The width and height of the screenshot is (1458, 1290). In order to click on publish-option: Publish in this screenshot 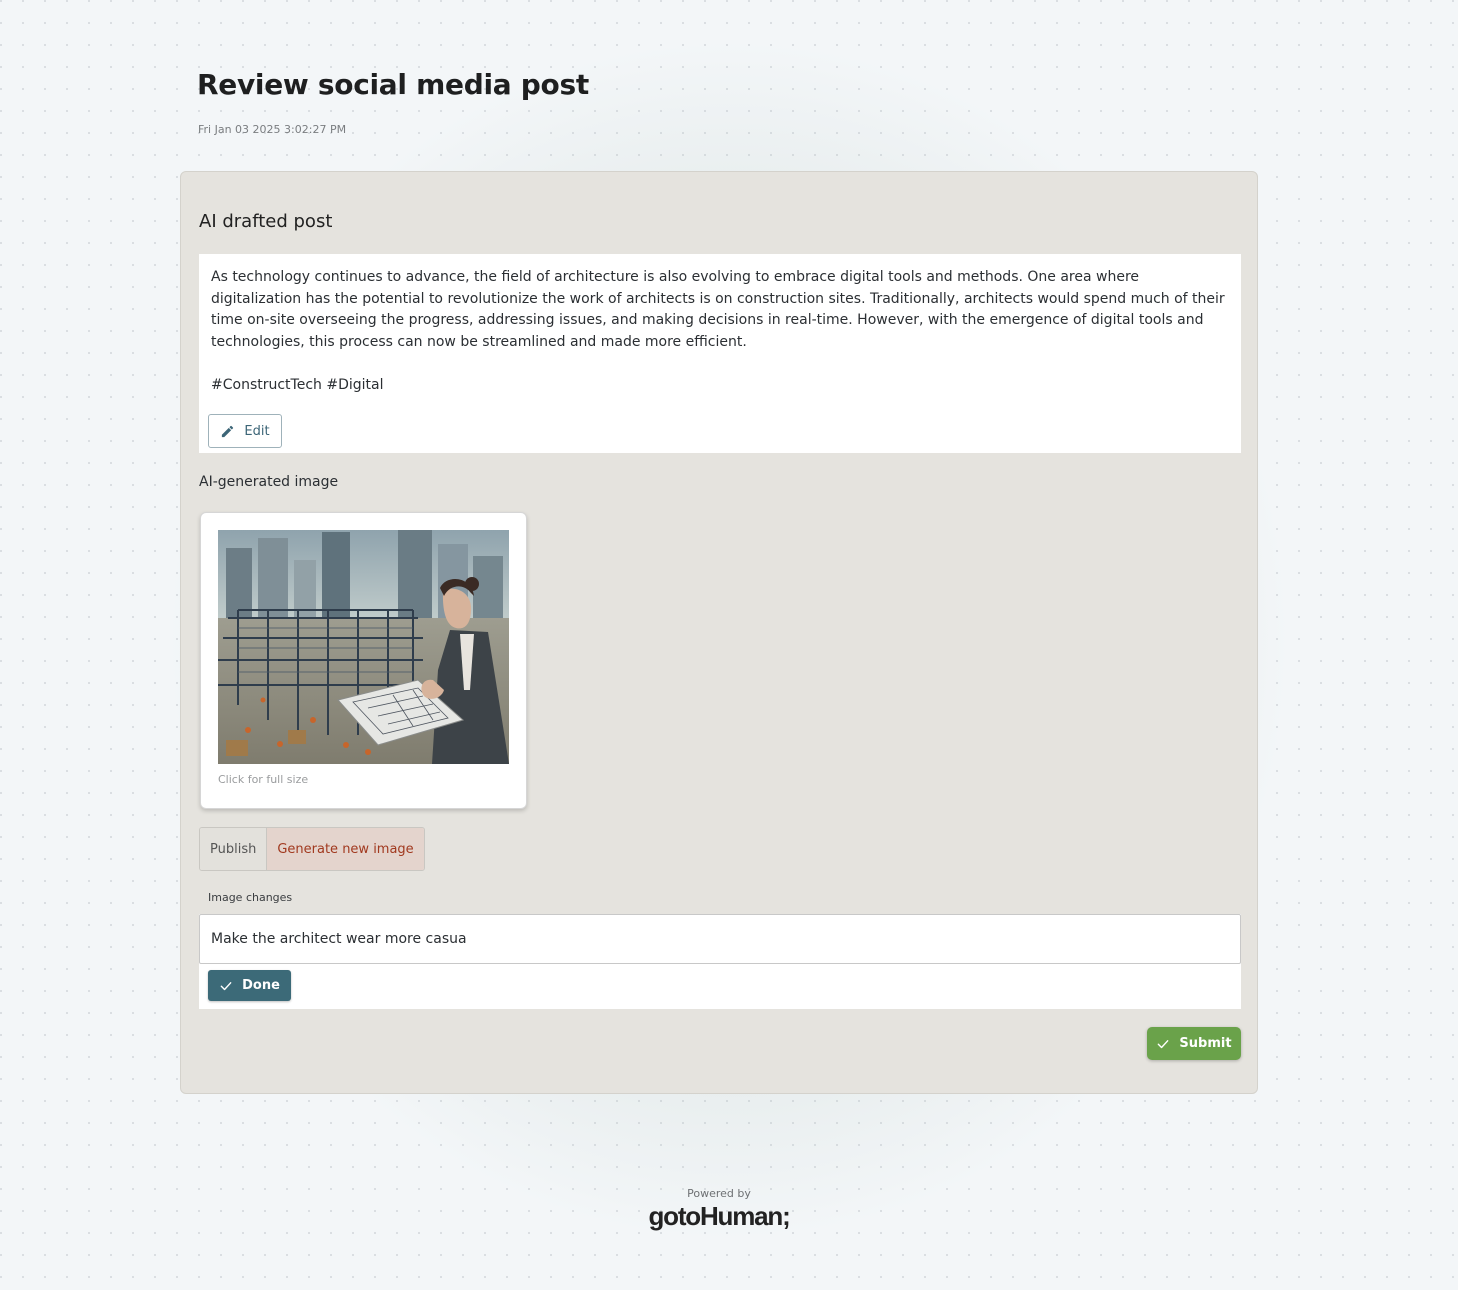, I will do `click(234, 849)`.